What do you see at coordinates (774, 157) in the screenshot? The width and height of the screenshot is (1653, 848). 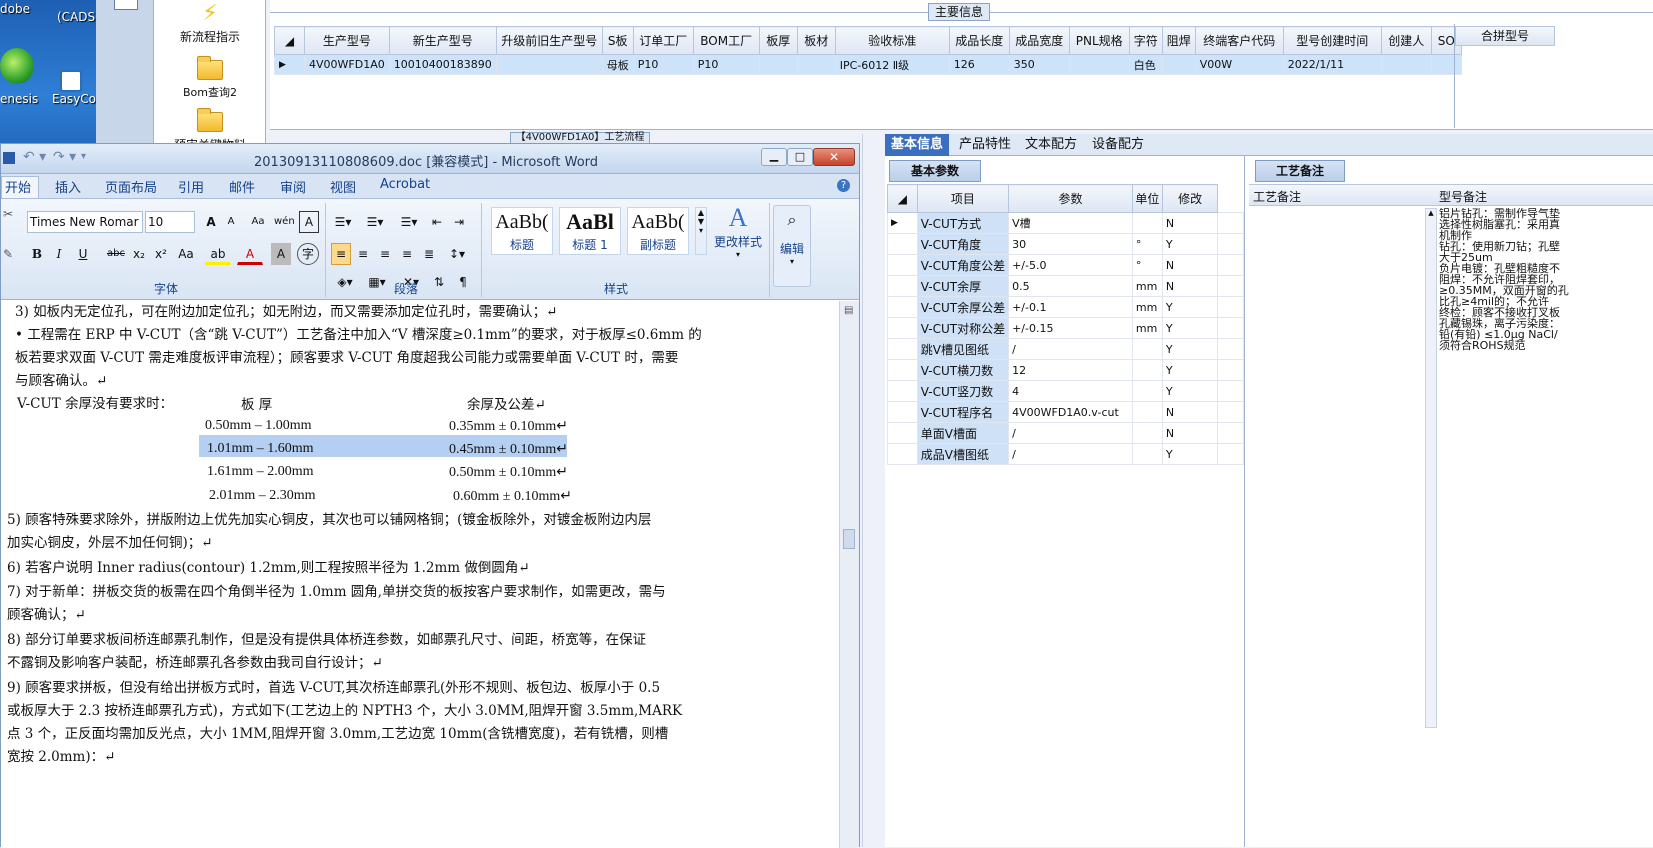 I see `minimize-button: ▁` at bounding box center [774, 157].